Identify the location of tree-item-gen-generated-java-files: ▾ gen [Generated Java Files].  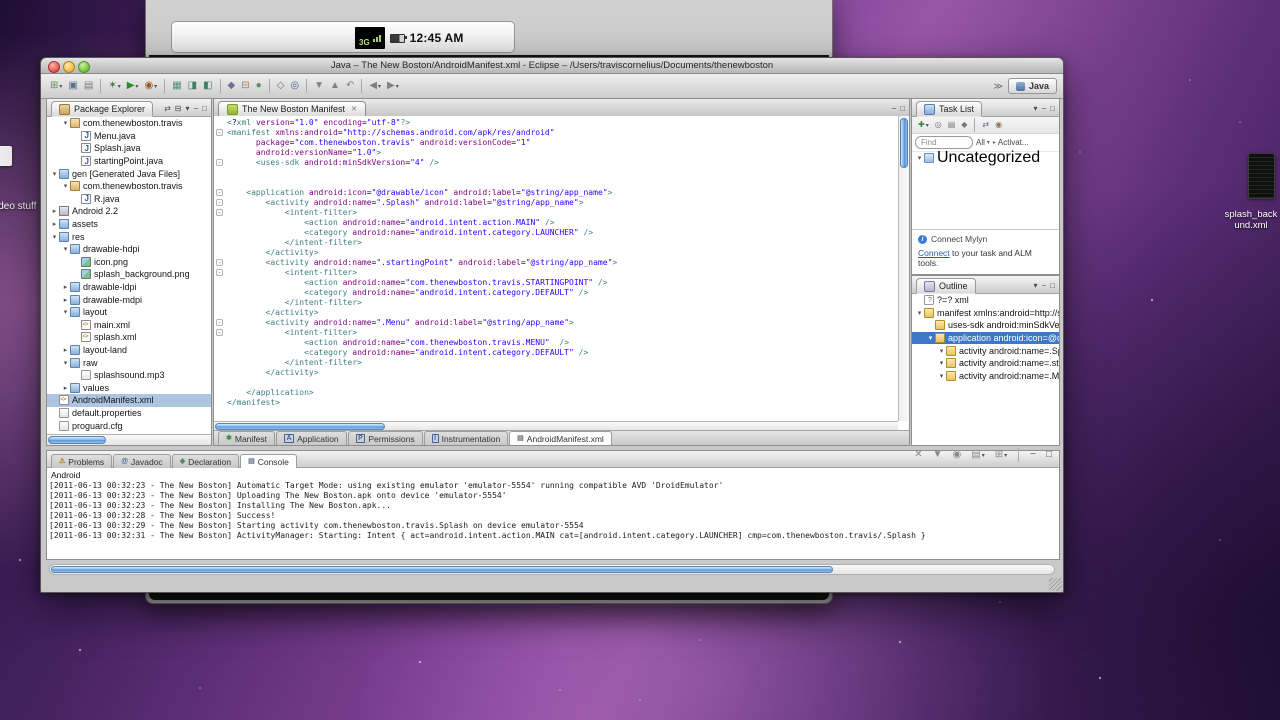
(129, 173).